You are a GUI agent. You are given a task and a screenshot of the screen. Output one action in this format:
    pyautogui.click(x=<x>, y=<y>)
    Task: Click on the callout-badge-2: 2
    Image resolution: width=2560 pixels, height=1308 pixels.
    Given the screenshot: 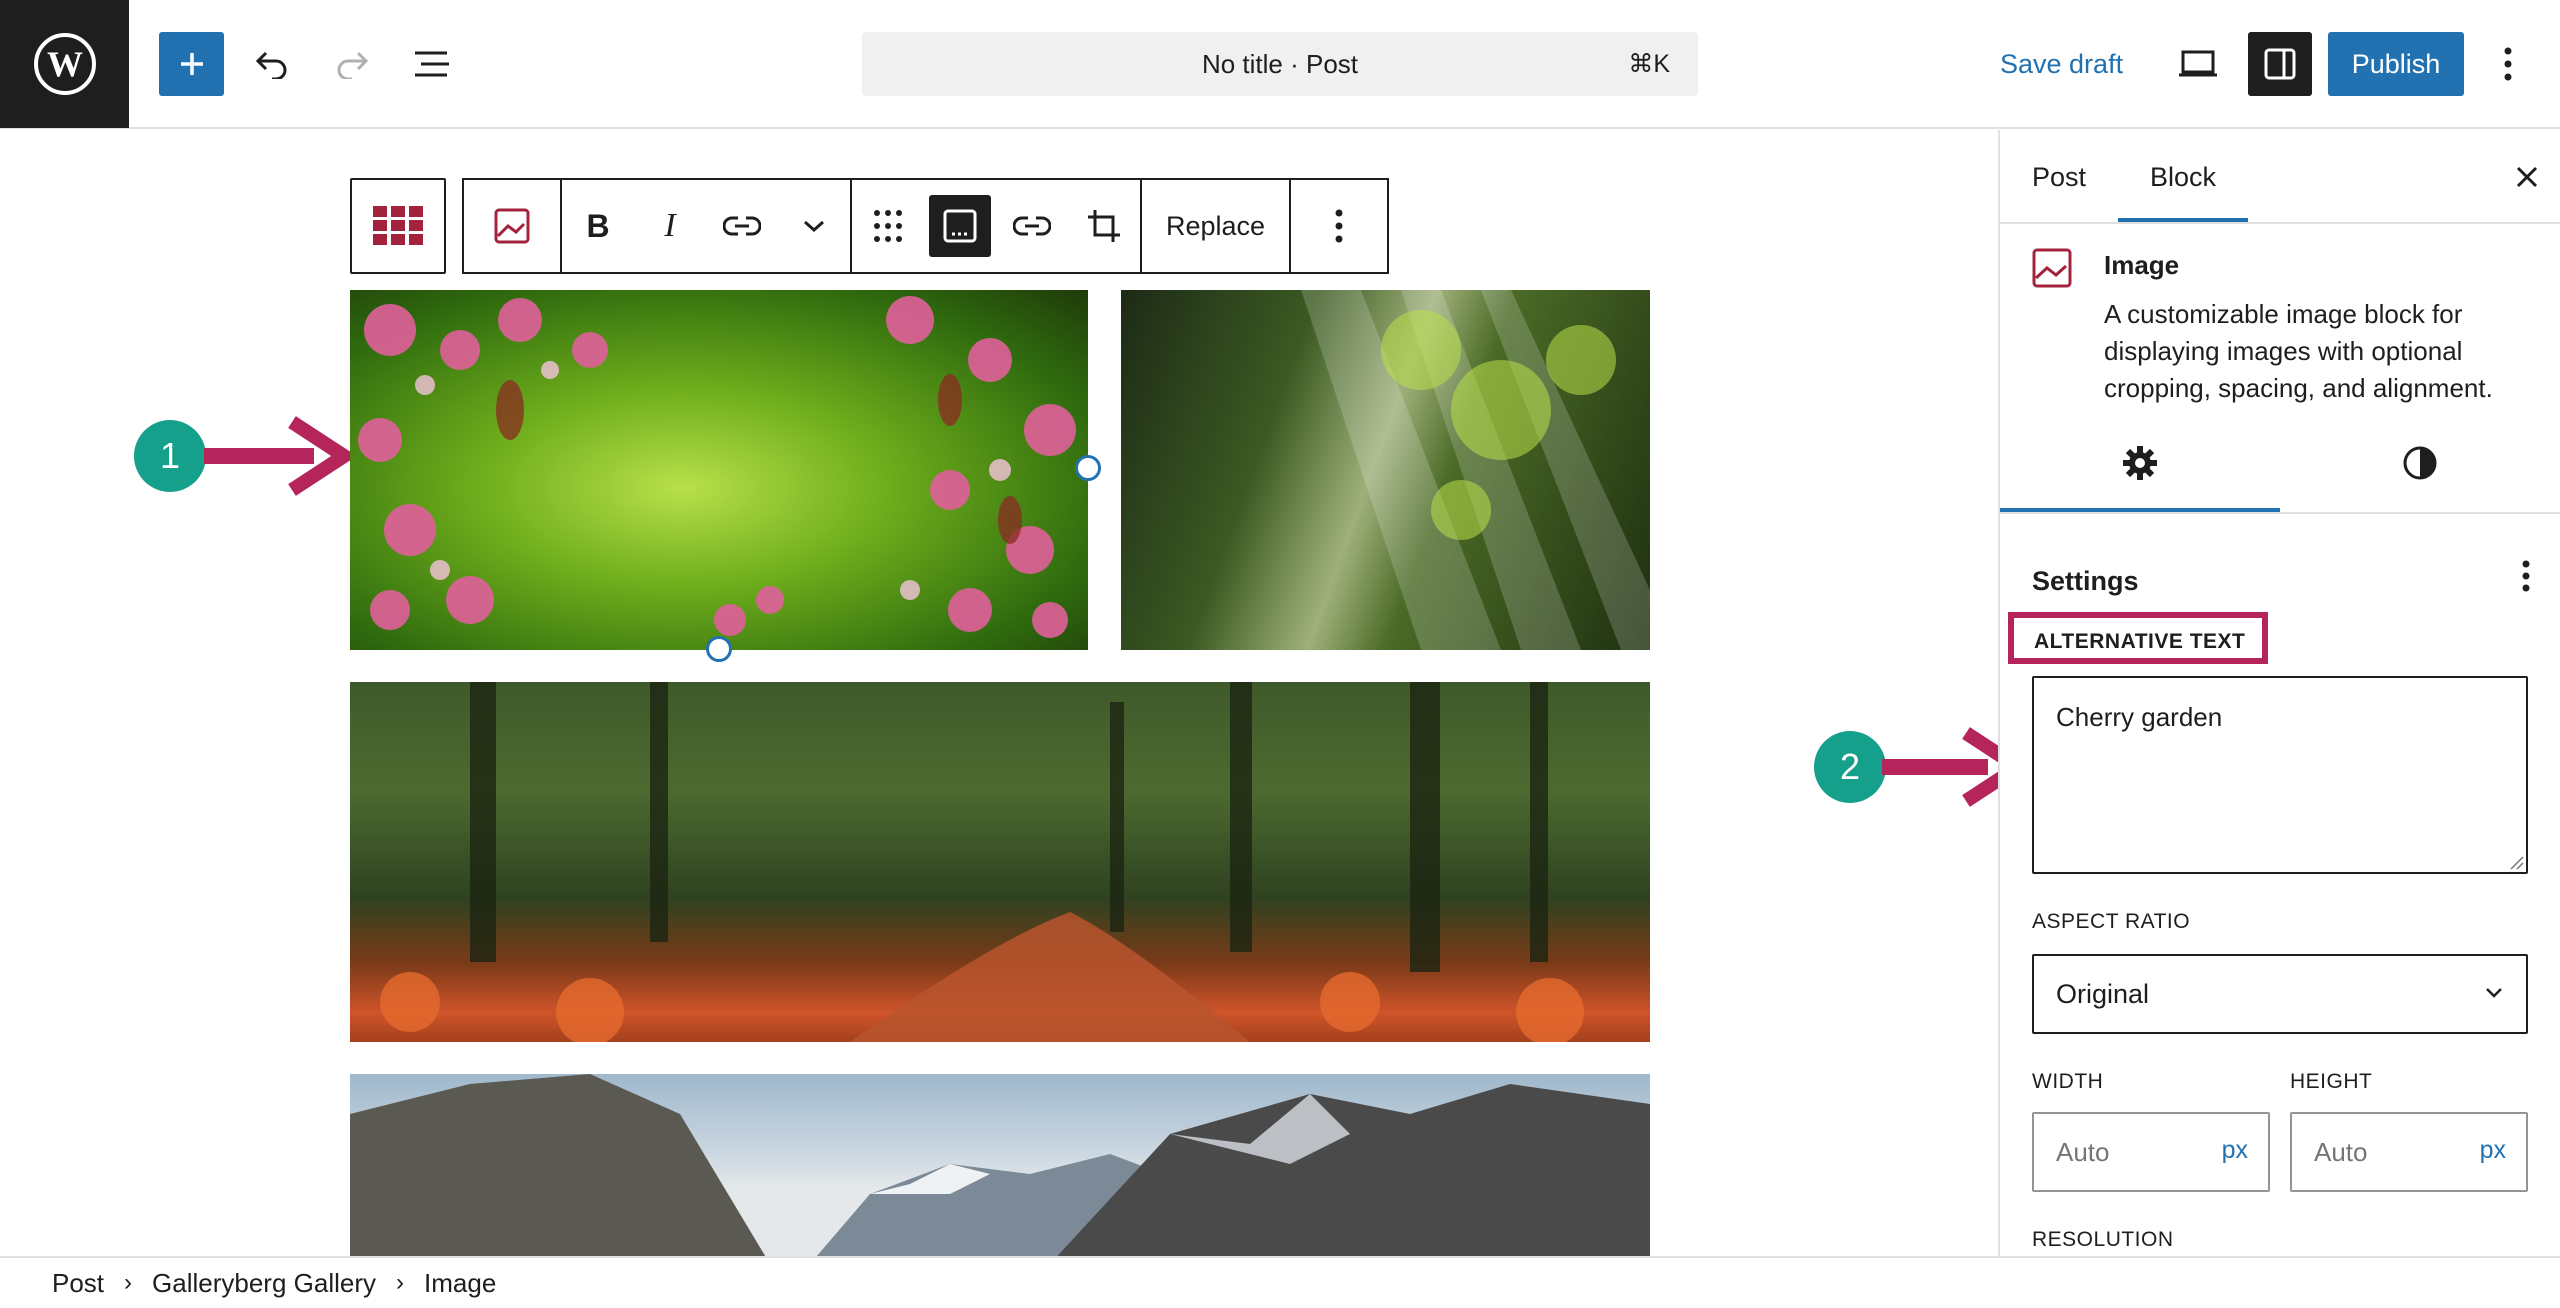 What is the action you would take?
    pyautogui.click(x=1850, y=767)
    